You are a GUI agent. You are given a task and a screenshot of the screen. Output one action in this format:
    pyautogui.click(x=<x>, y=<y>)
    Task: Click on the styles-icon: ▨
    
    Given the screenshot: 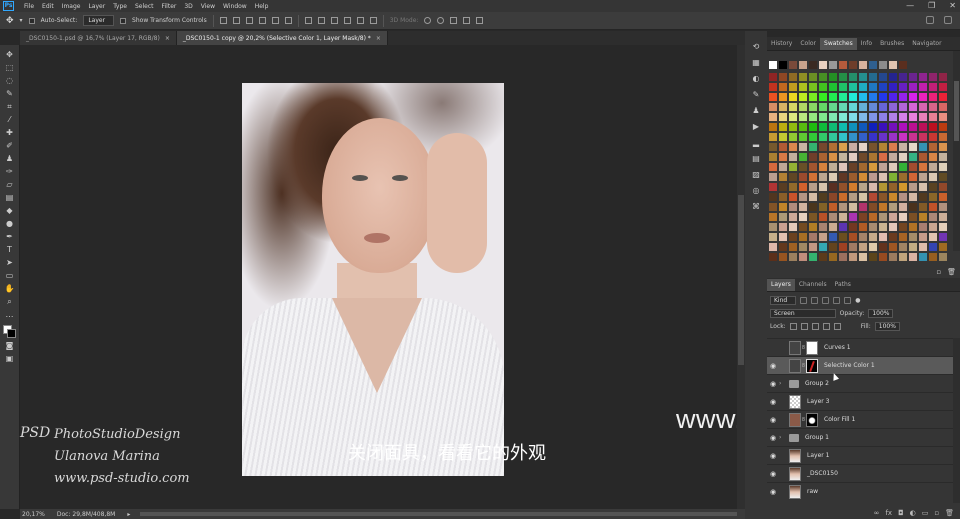 What is the action you would take?
    pyautogui.click(x=756, y=174)
    